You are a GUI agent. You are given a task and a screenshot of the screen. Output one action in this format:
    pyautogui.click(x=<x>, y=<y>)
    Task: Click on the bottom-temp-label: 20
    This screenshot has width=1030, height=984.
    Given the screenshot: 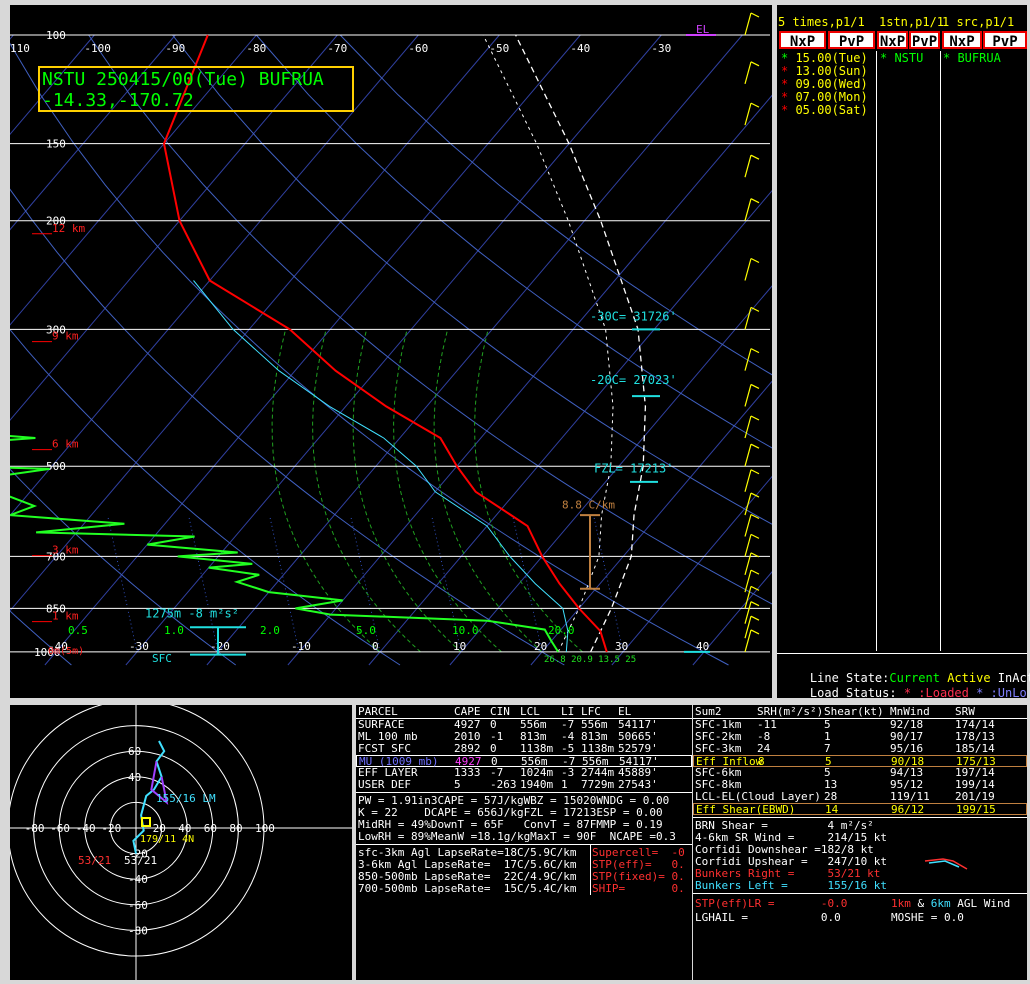 What is the action you would take?
    pyautogui.click(x=540, y=646)
    